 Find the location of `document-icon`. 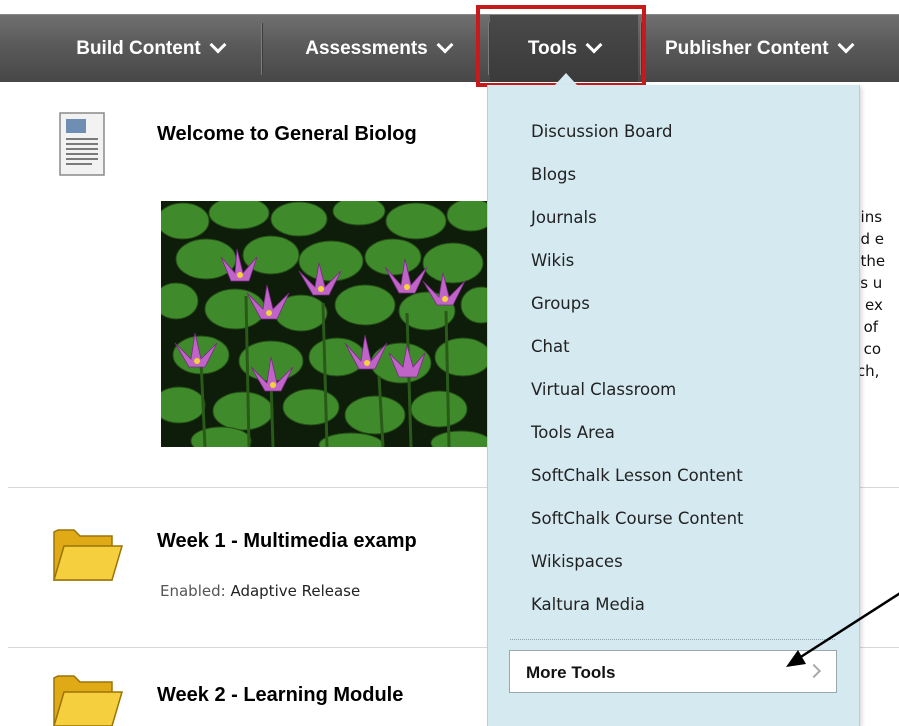

document-icon is located at coordinates (82, 144).